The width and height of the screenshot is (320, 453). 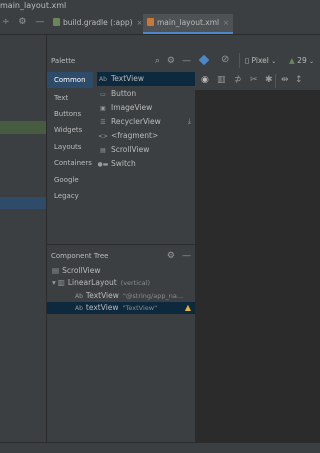 I want to click on project-panel, so click(x=23, y=238).